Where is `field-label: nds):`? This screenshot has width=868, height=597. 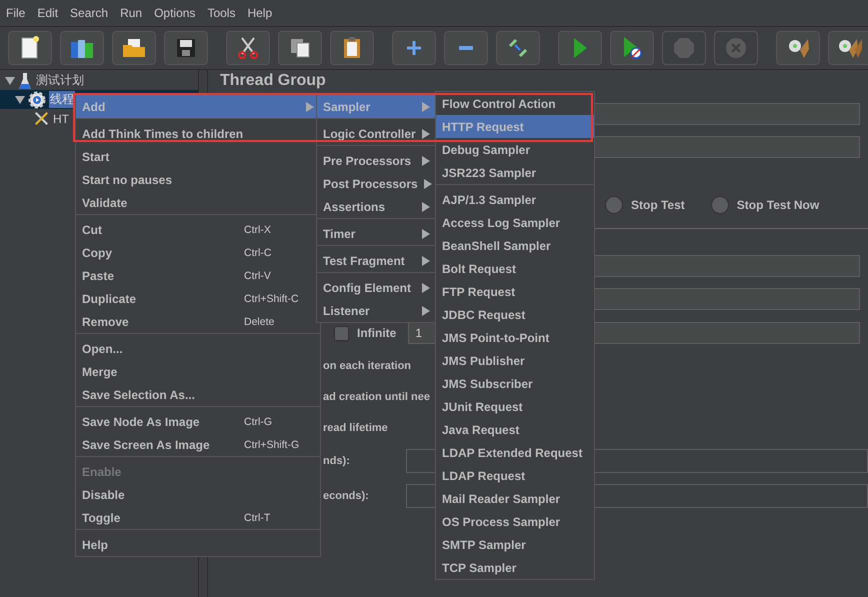 field-label: nds): is located at coordinates (336, 461).